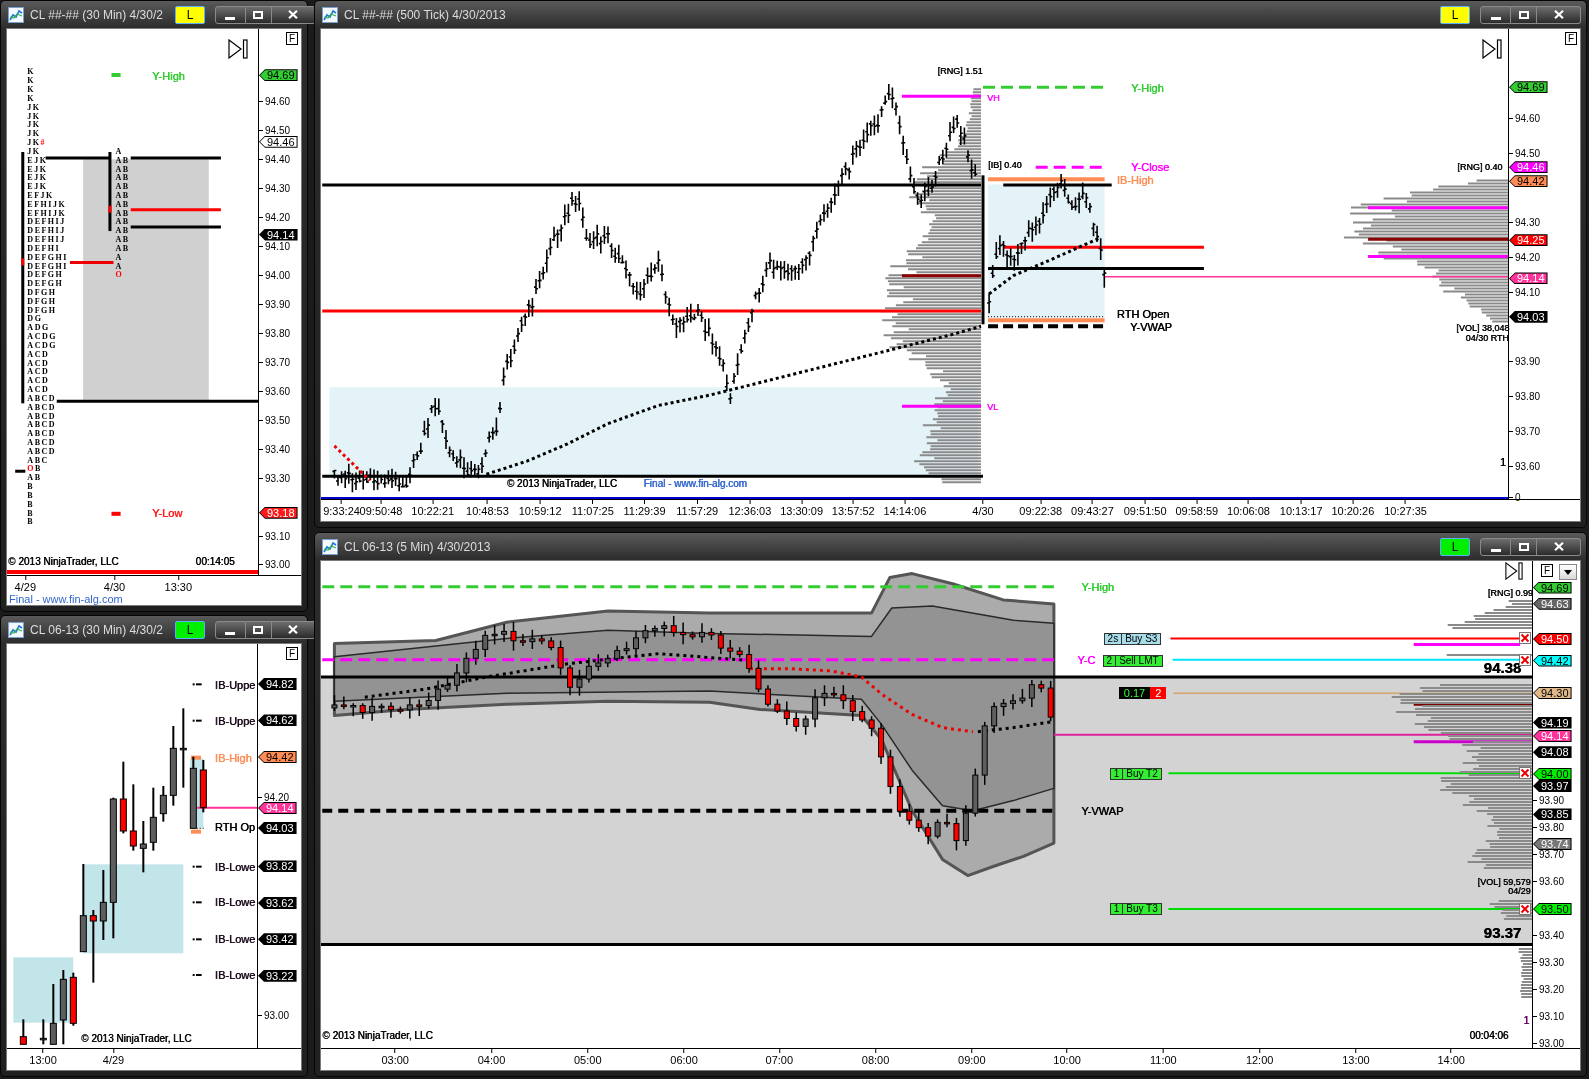 Image resolution: width=1589 pixels, height=1079 pixels. I want to click on price-tag: 94.00, so click(1552, 773).